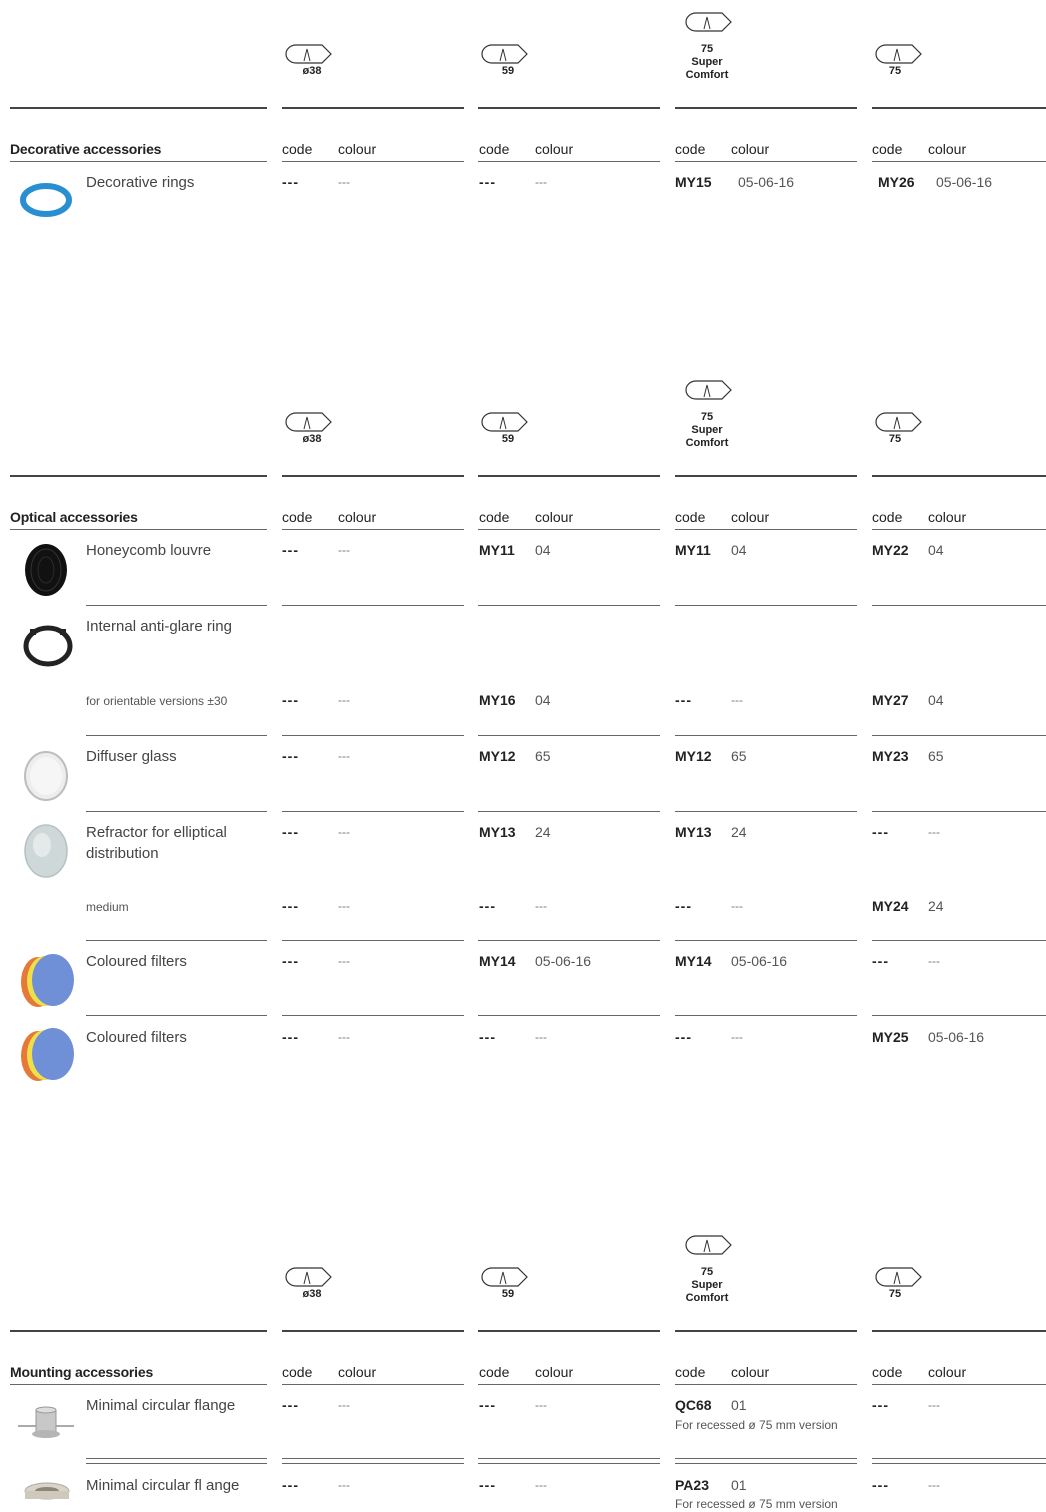  I want to click on code-value: QC68, so click(693, 1405).